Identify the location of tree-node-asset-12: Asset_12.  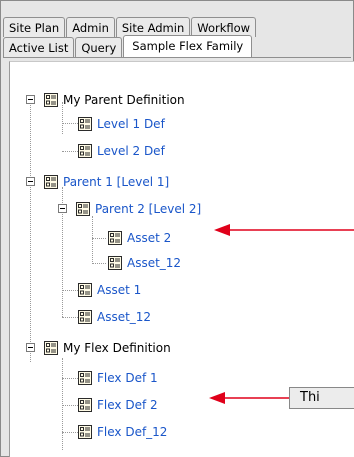
(114, 317).